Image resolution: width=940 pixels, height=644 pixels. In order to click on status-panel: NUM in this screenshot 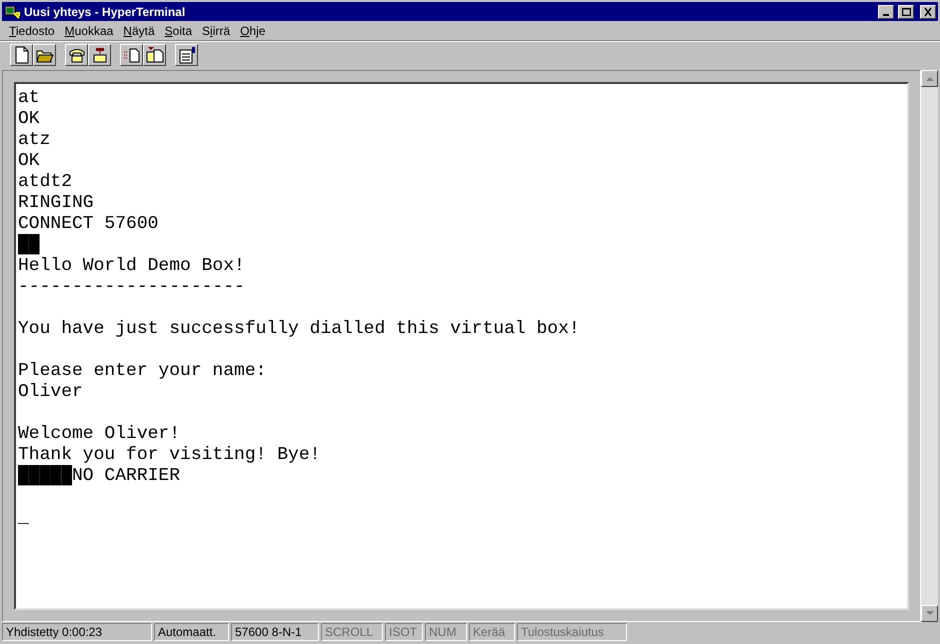, I will do `click(446, 632)`.